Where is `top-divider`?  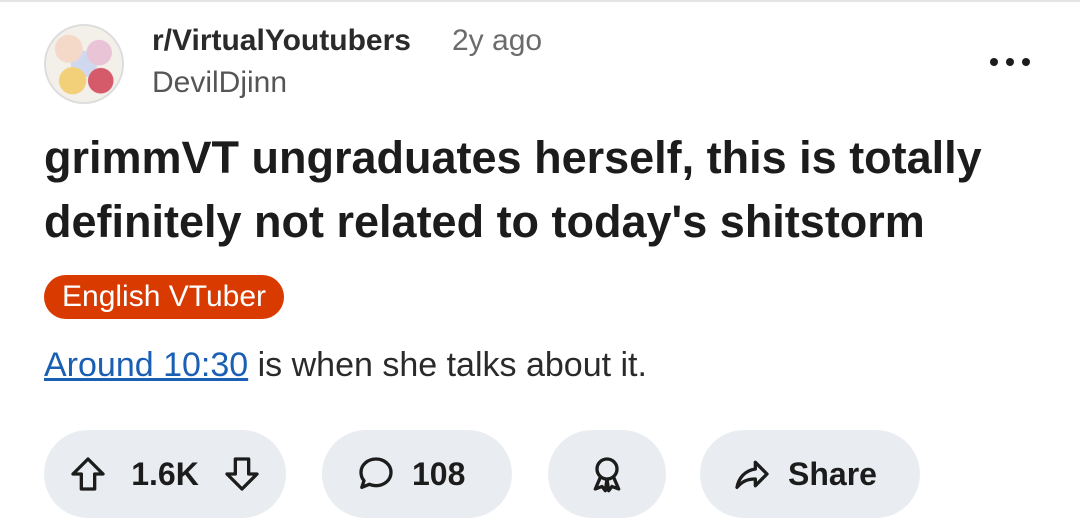 top-divider is located at coordinates (540, 1).